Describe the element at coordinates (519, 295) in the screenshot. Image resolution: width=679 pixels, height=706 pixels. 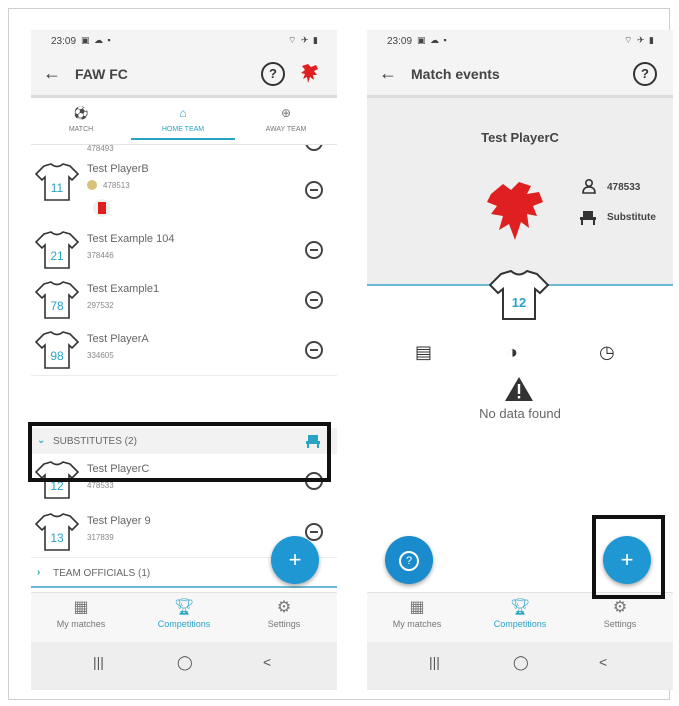
I see `shirt-icon: 12` at that location.